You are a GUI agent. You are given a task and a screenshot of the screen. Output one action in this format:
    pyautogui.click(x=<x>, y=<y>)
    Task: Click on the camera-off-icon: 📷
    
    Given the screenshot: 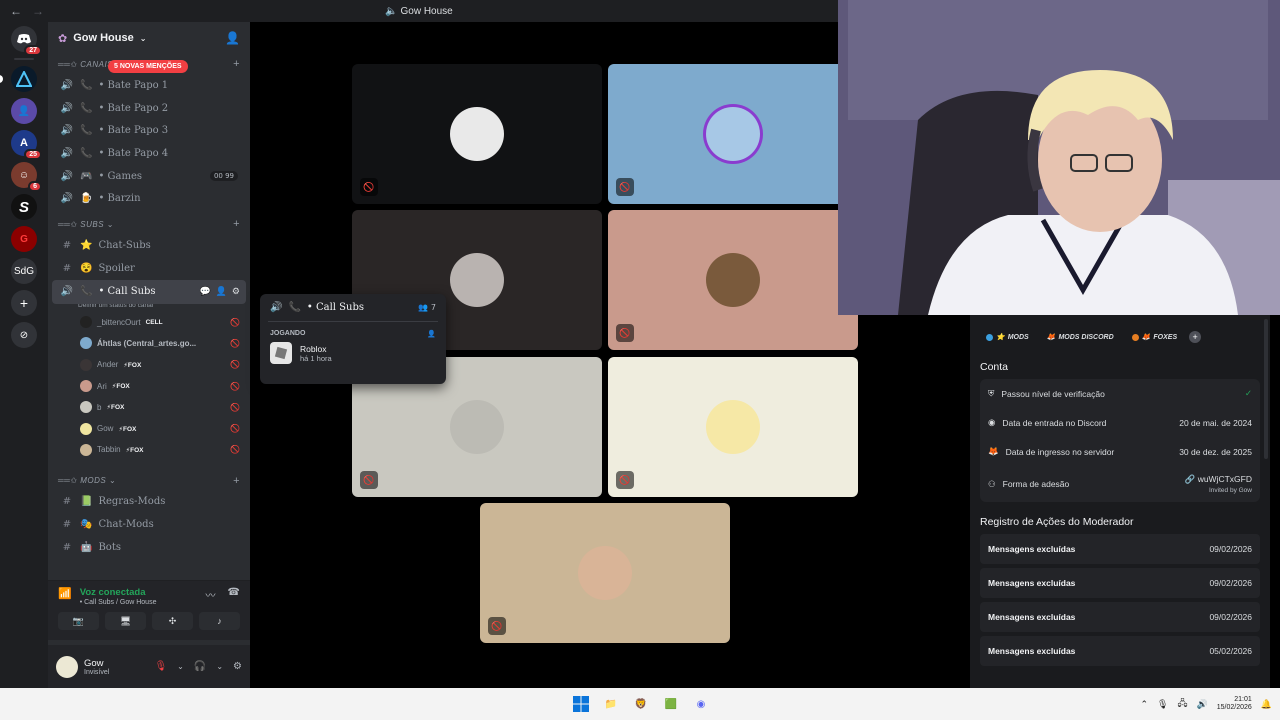 What is the action you would take?
    pyautogui.click(x=78, y=620)
    